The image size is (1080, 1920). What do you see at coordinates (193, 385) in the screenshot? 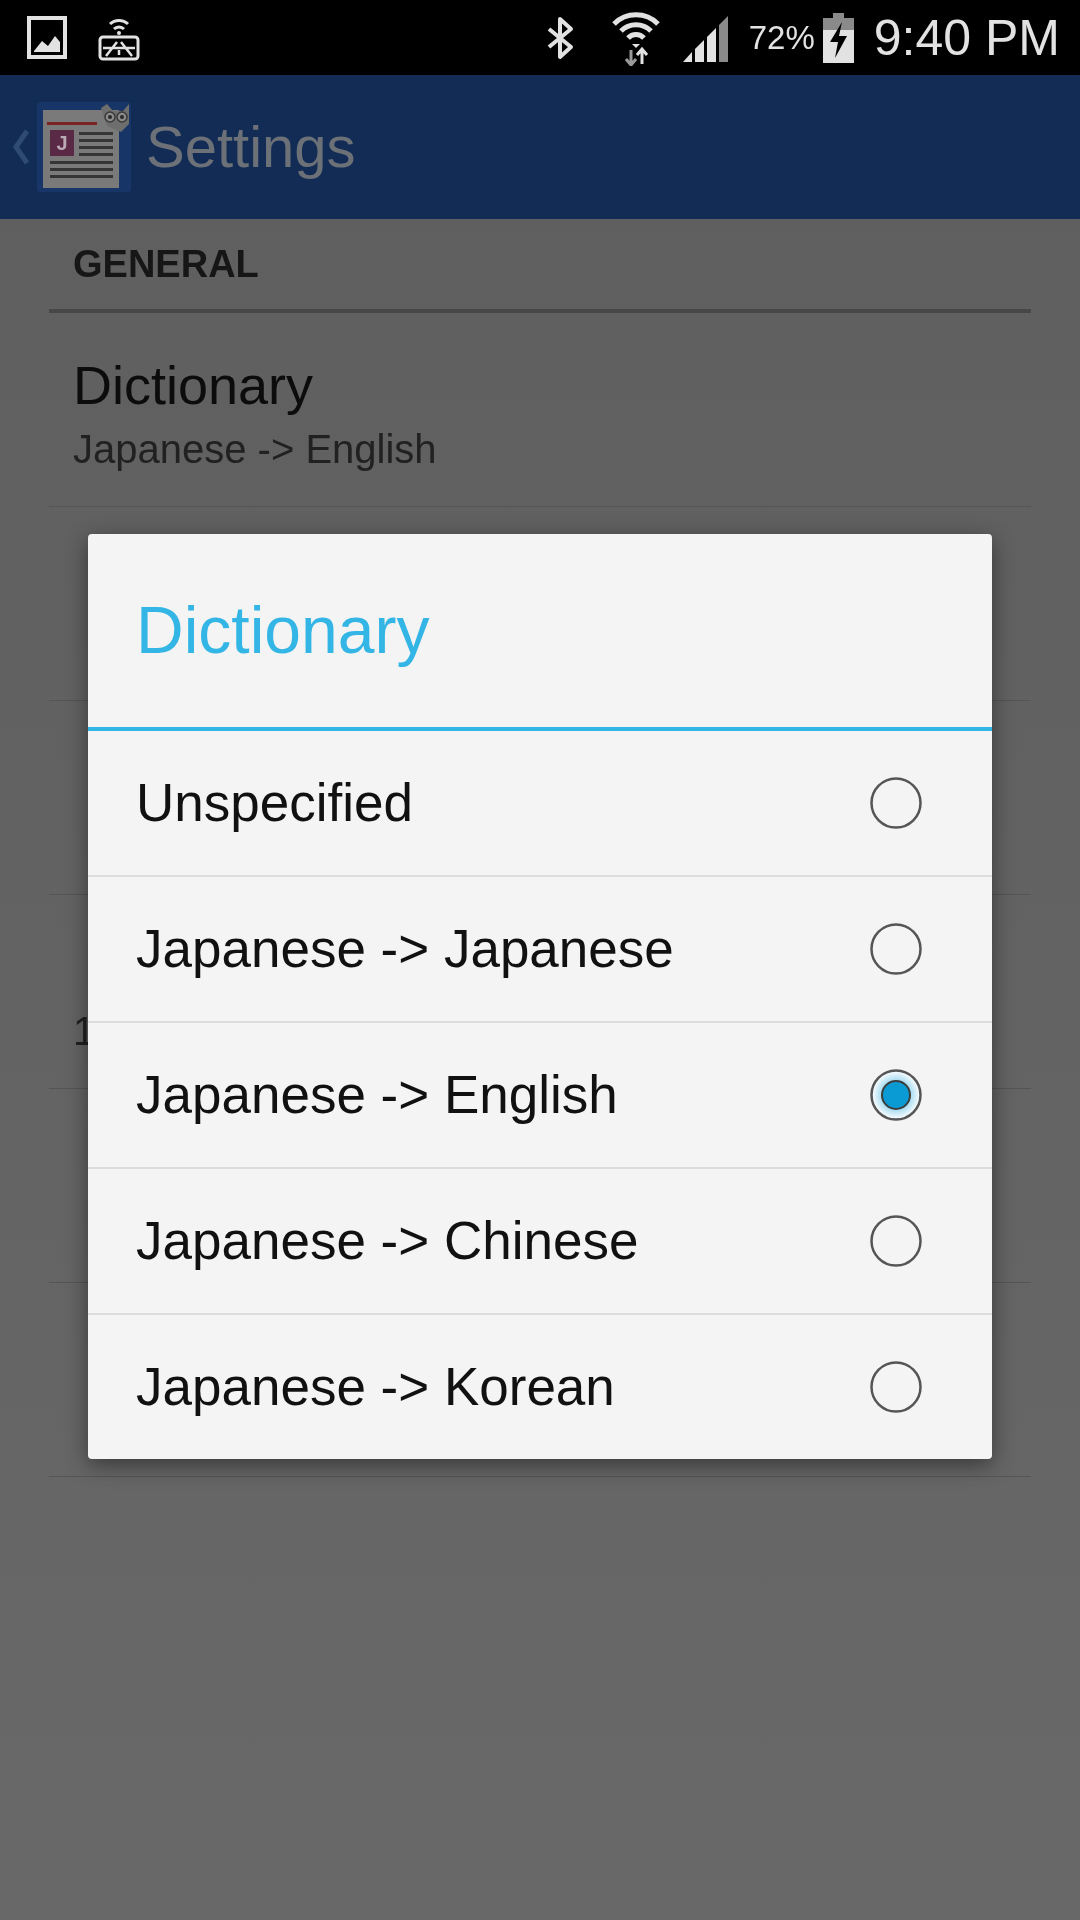
I see `setting-title: Dictionary` at bounding box center [193, 385].